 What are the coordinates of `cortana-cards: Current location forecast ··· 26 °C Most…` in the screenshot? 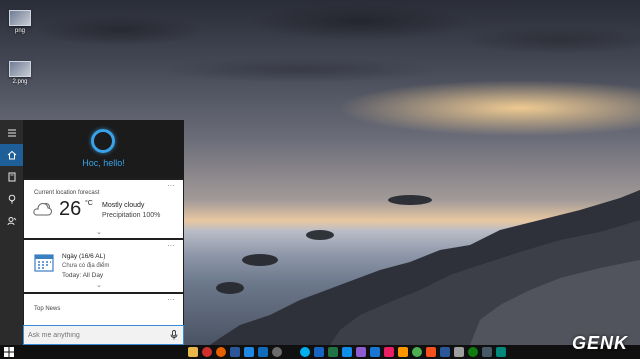 It's located at (103, 256).